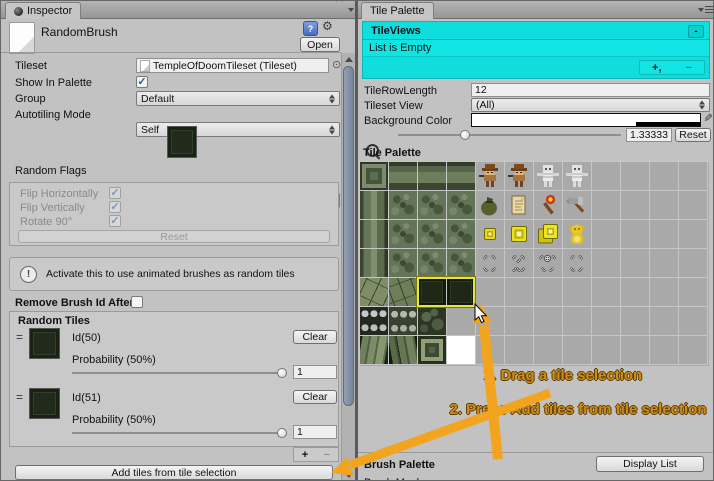  What do you see at coordinates (577, 234) in the screenshot?
I see `tile-cell-monkey` at bounding box center [577, 234].